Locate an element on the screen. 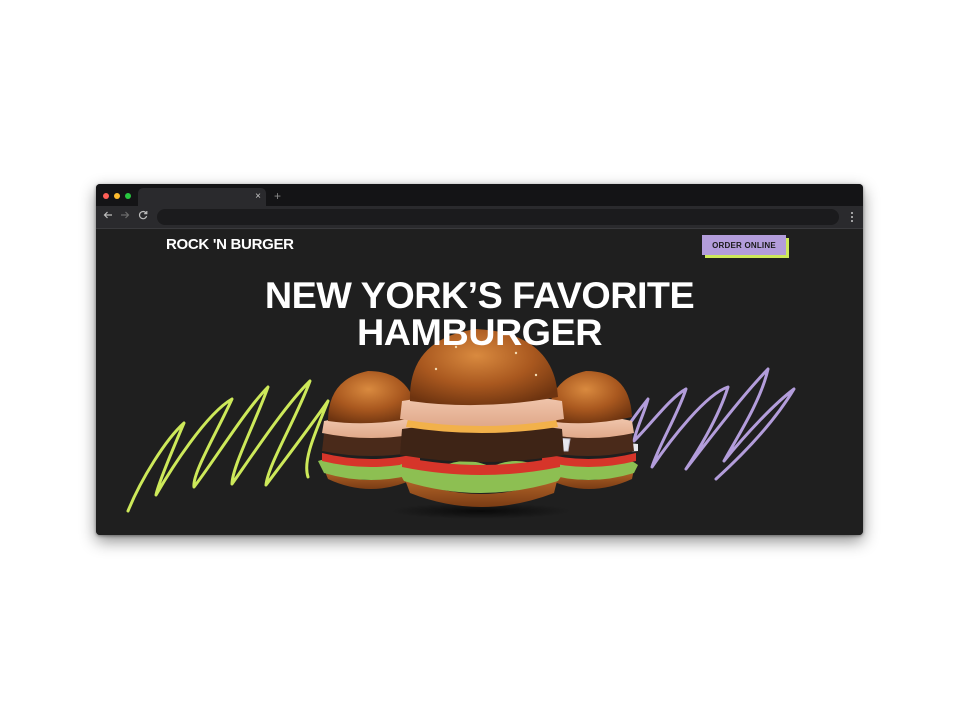  center-burger is located at coordinates (483, 418).